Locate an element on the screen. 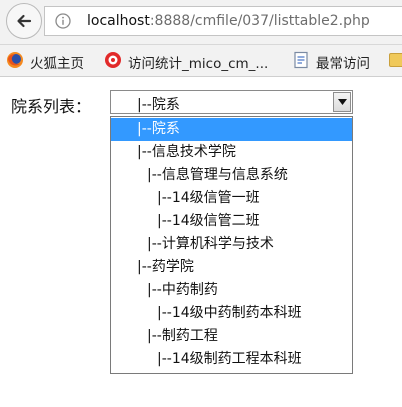 Image resolution: width=402 pixels, height=407 pixels. bookmarks-bar: 火狐主页 访问统计_mico_cm_... 最常访问 is located at coordinates (201, 61).